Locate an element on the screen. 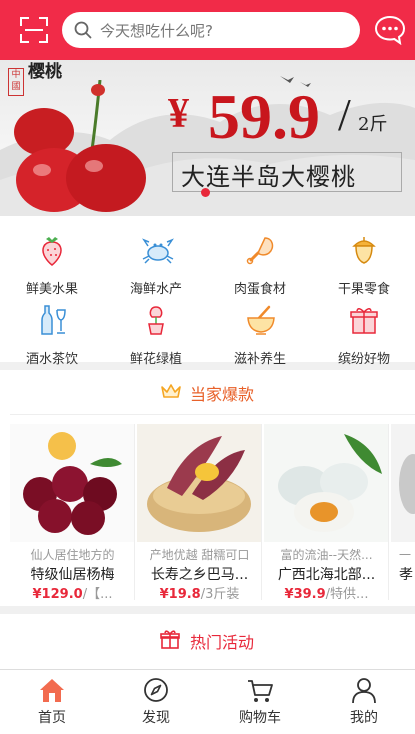 Image resolution: width=415 pixels, height=734 pixels. search-placeholder: 今天想吃什么呢? is located at coordinates (156, 31).